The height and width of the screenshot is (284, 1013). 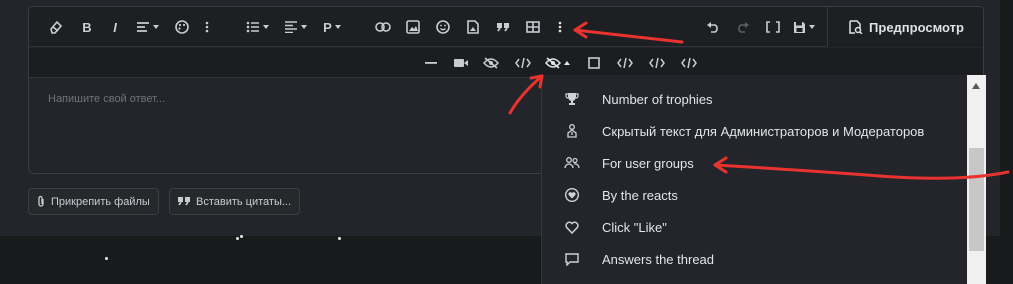 I want to click on dropdown-item-like: Click "Like", so click(x=754, y=227).